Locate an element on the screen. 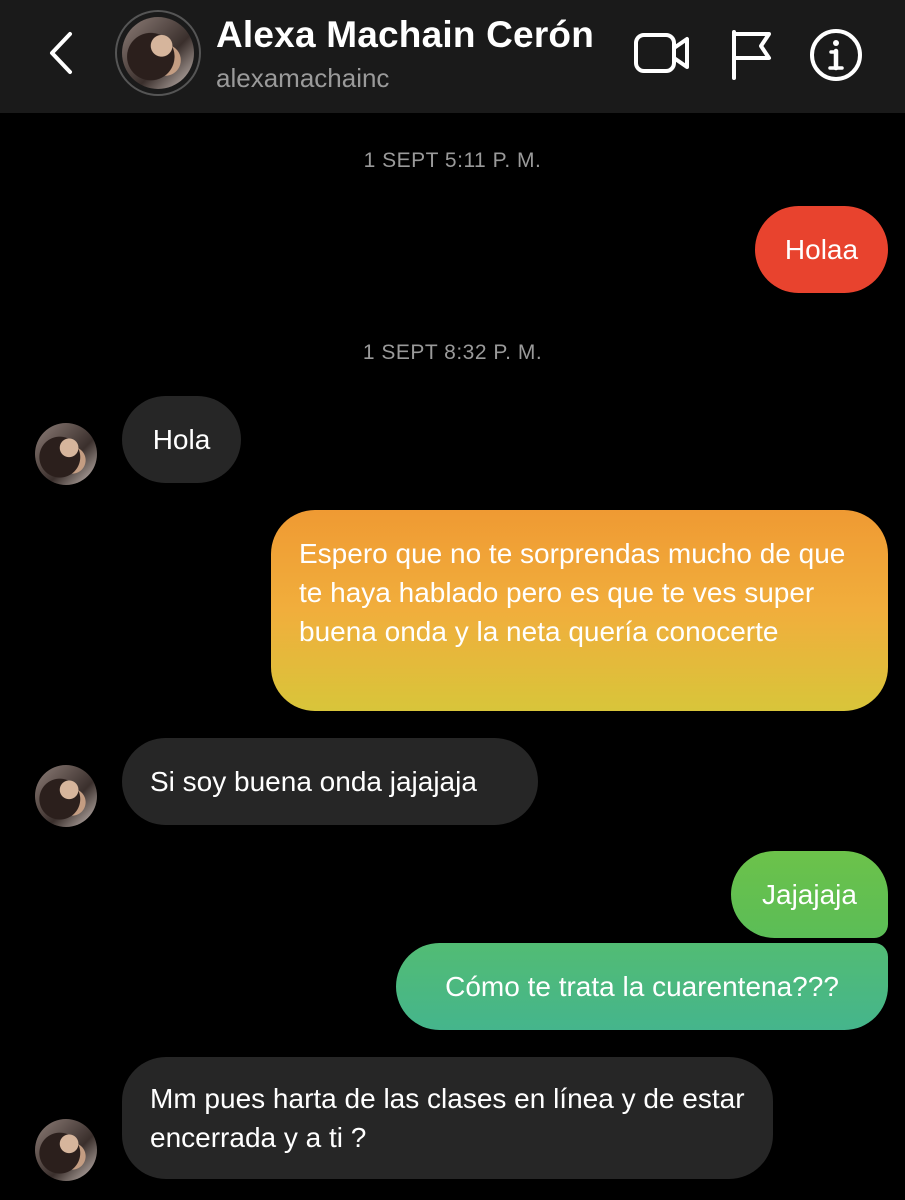 The height and width of the screenshot is (1200, 905). back-button is located at coordinates (62, 53).